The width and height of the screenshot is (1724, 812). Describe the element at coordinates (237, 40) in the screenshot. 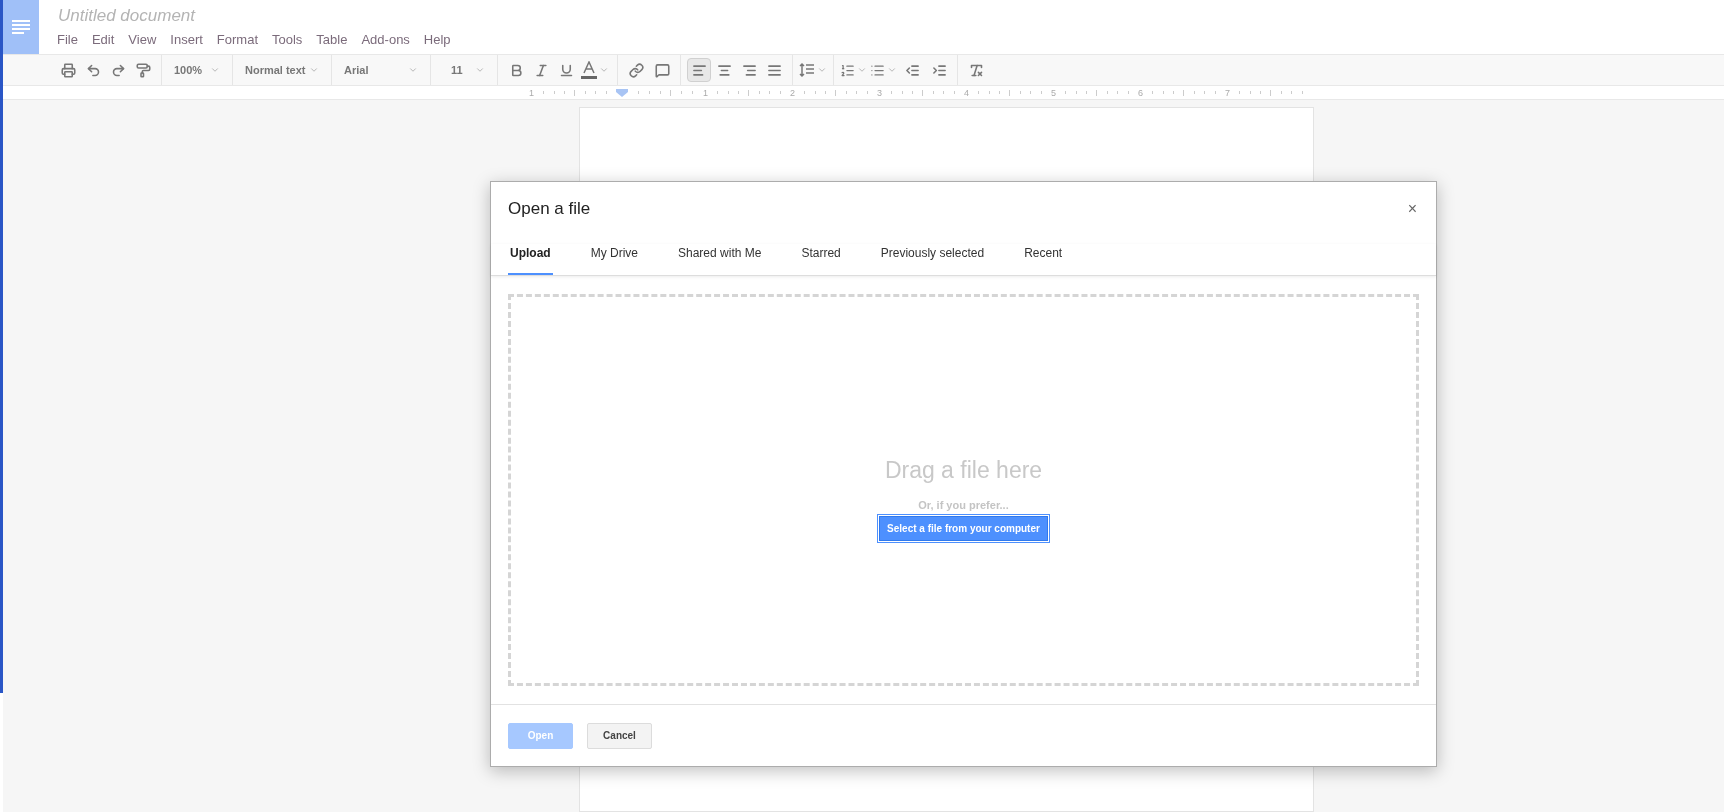

I see `menu-item: Format` at that location.